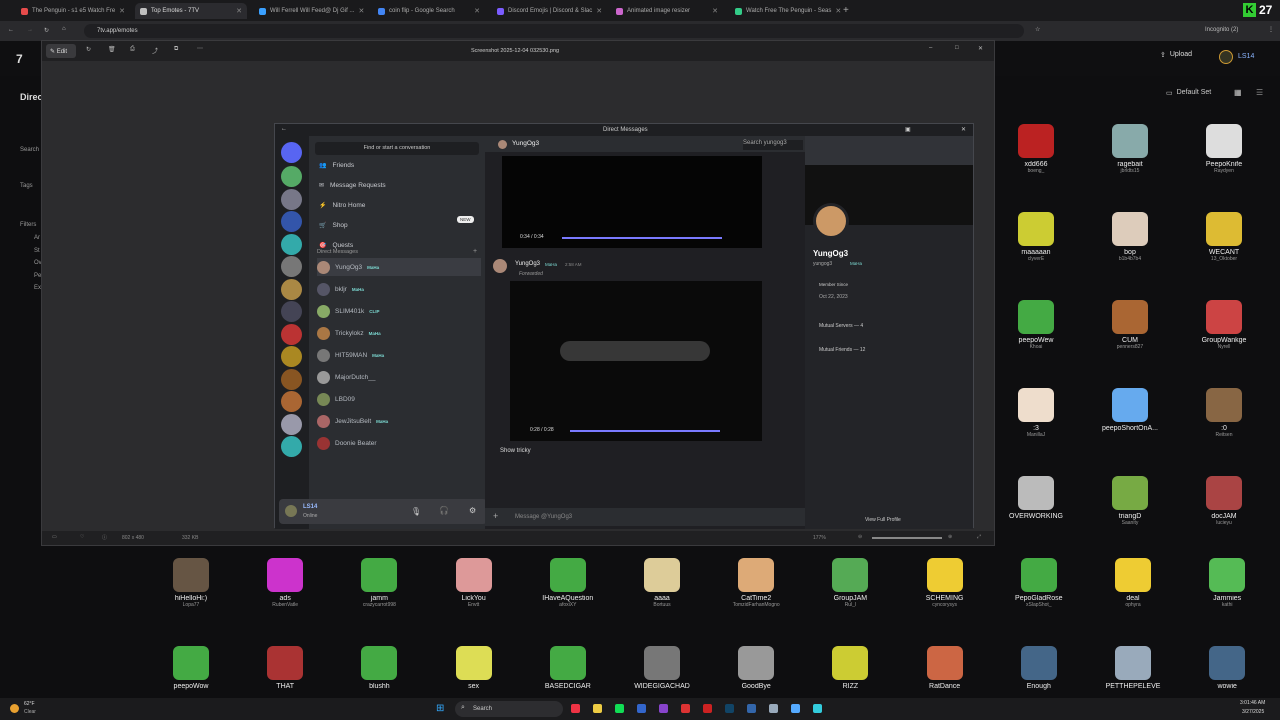  What do you see at coordinates (61, 51) in the screenshot?
I see `edit-button: ✎ Edit` at bounding box center [61, 51].